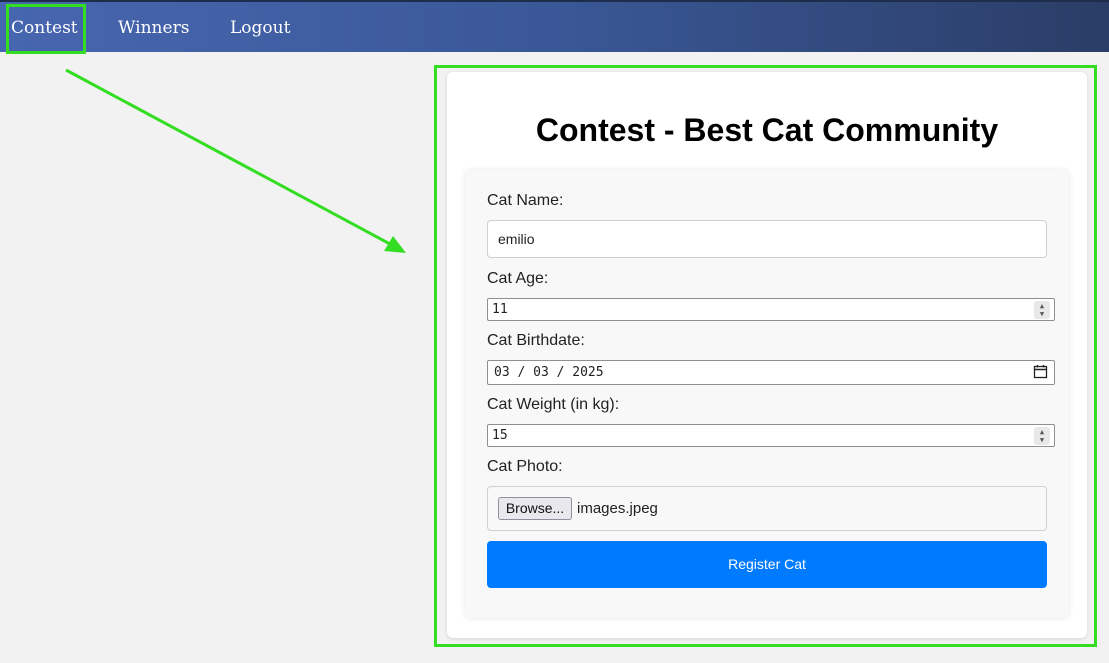  What do you see at coordinates (516, 239) in the screenshot?
I see `cat-name-value: emilio` at bounding box center [516, 239].